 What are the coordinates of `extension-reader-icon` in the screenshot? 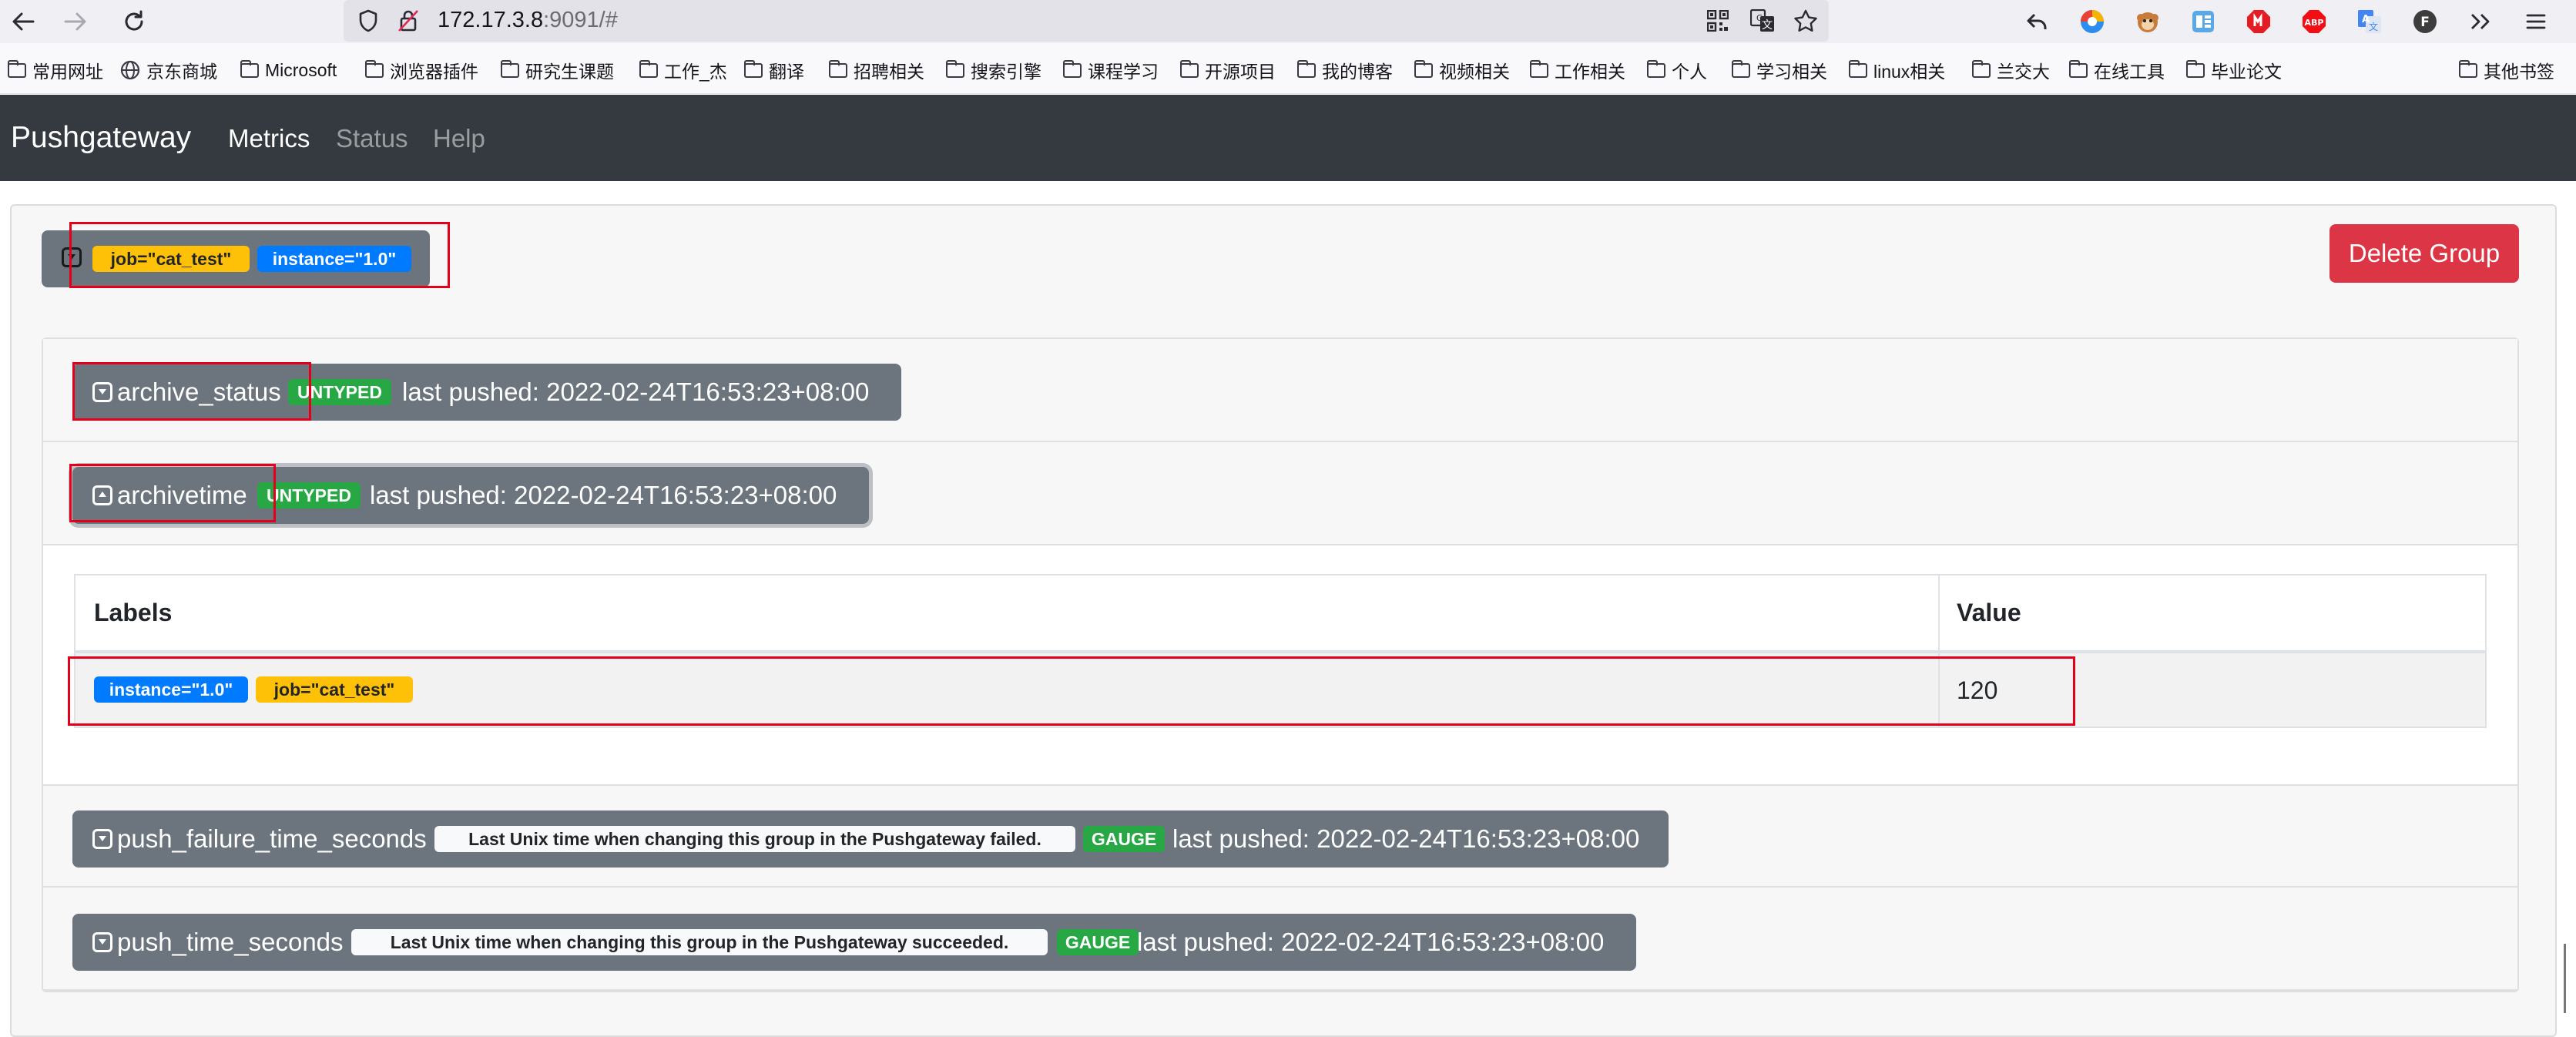 It's located at (2203, 22).